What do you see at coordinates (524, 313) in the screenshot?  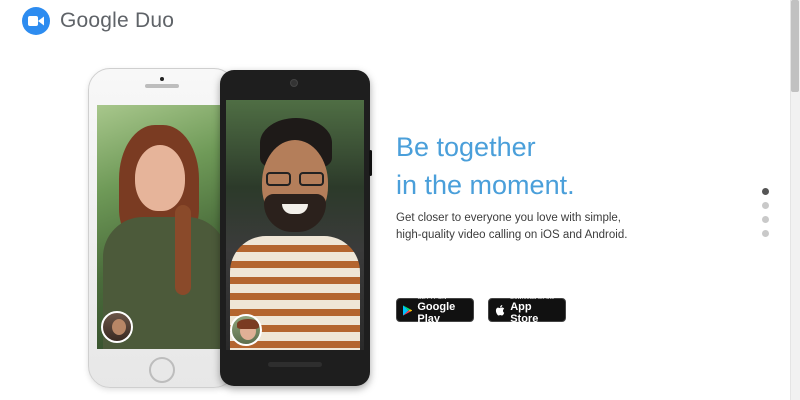 I see `app-store-label: App Store` at bounding box center [524, 313].